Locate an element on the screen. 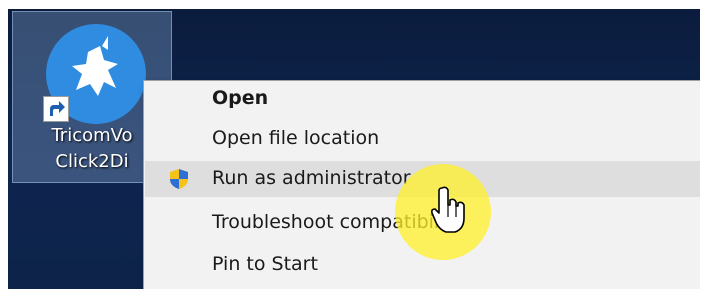 Image resolution: width=708 pixels, height=295 pixels. uac-shield-icon is located at coordinates (179, 179).